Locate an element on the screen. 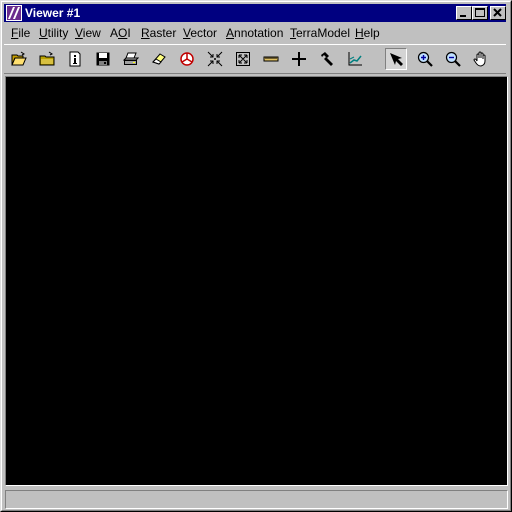  roam-icon is located at coordinates (187, 59).